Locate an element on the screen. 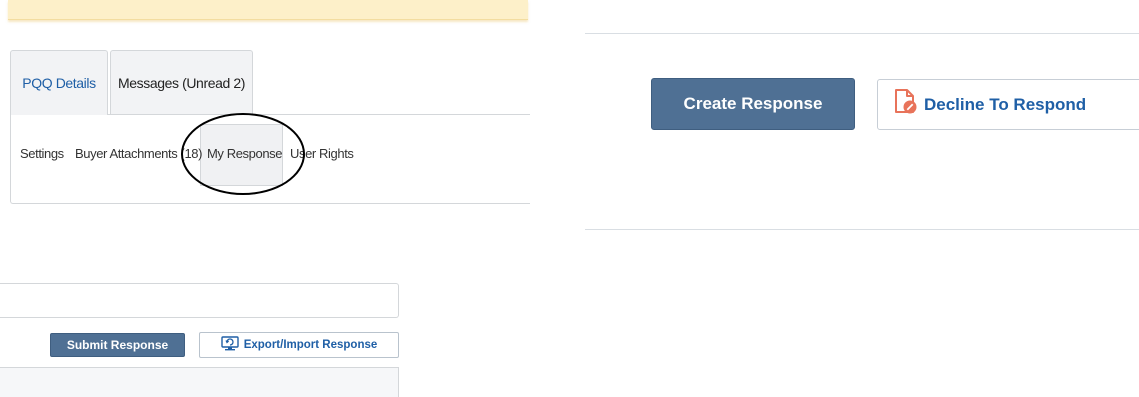 The height and width of the screenshot is (397, 1139). export-import-response-label: Export/Import Response is located at coordinates (310, 345).